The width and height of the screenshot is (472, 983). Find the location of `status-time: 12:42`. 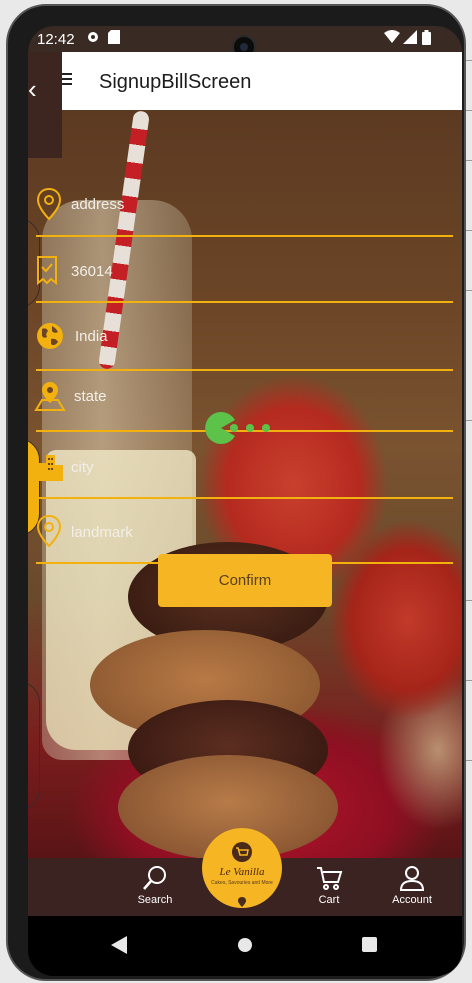

status-time: 12:42 is located at coordinates (56, 39).